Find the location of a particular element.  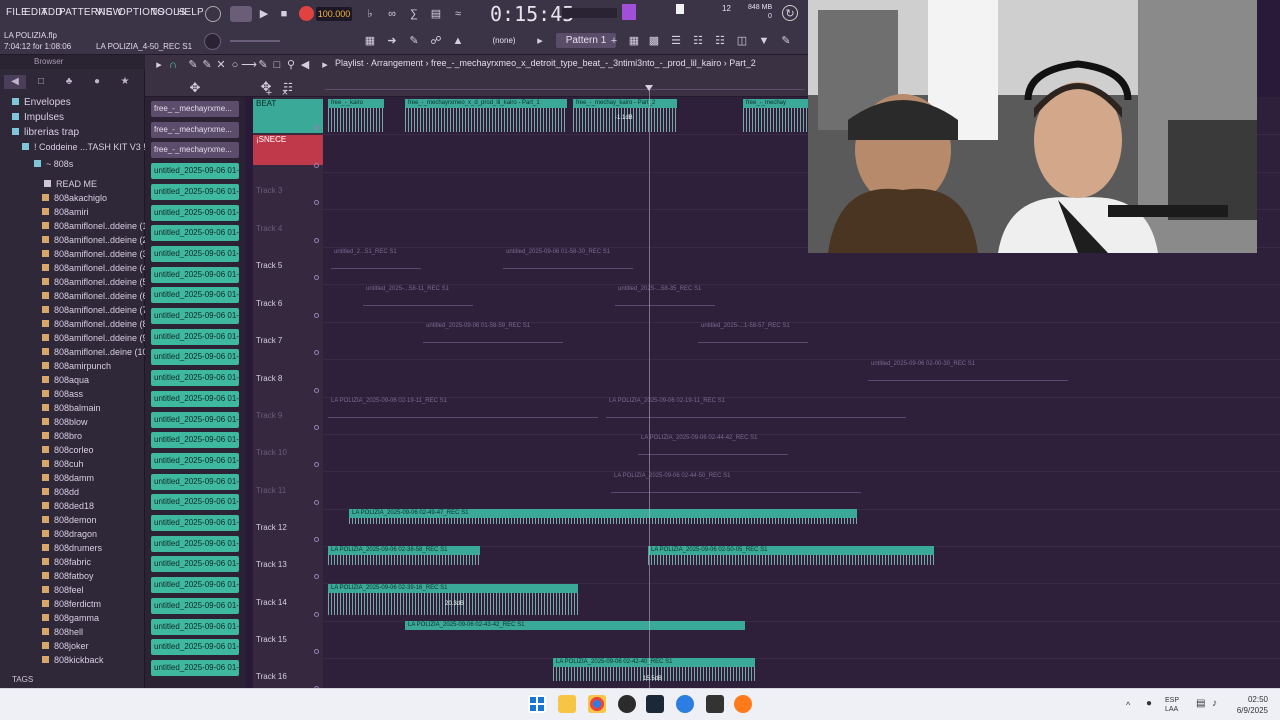

browser-plugin-tab: ♣ is located at coordinates (69, 82).